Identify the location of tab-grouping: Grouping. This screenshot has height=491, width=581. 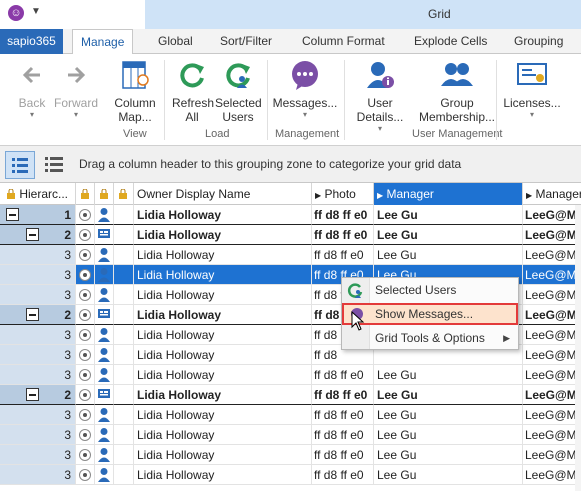
(538, 41).